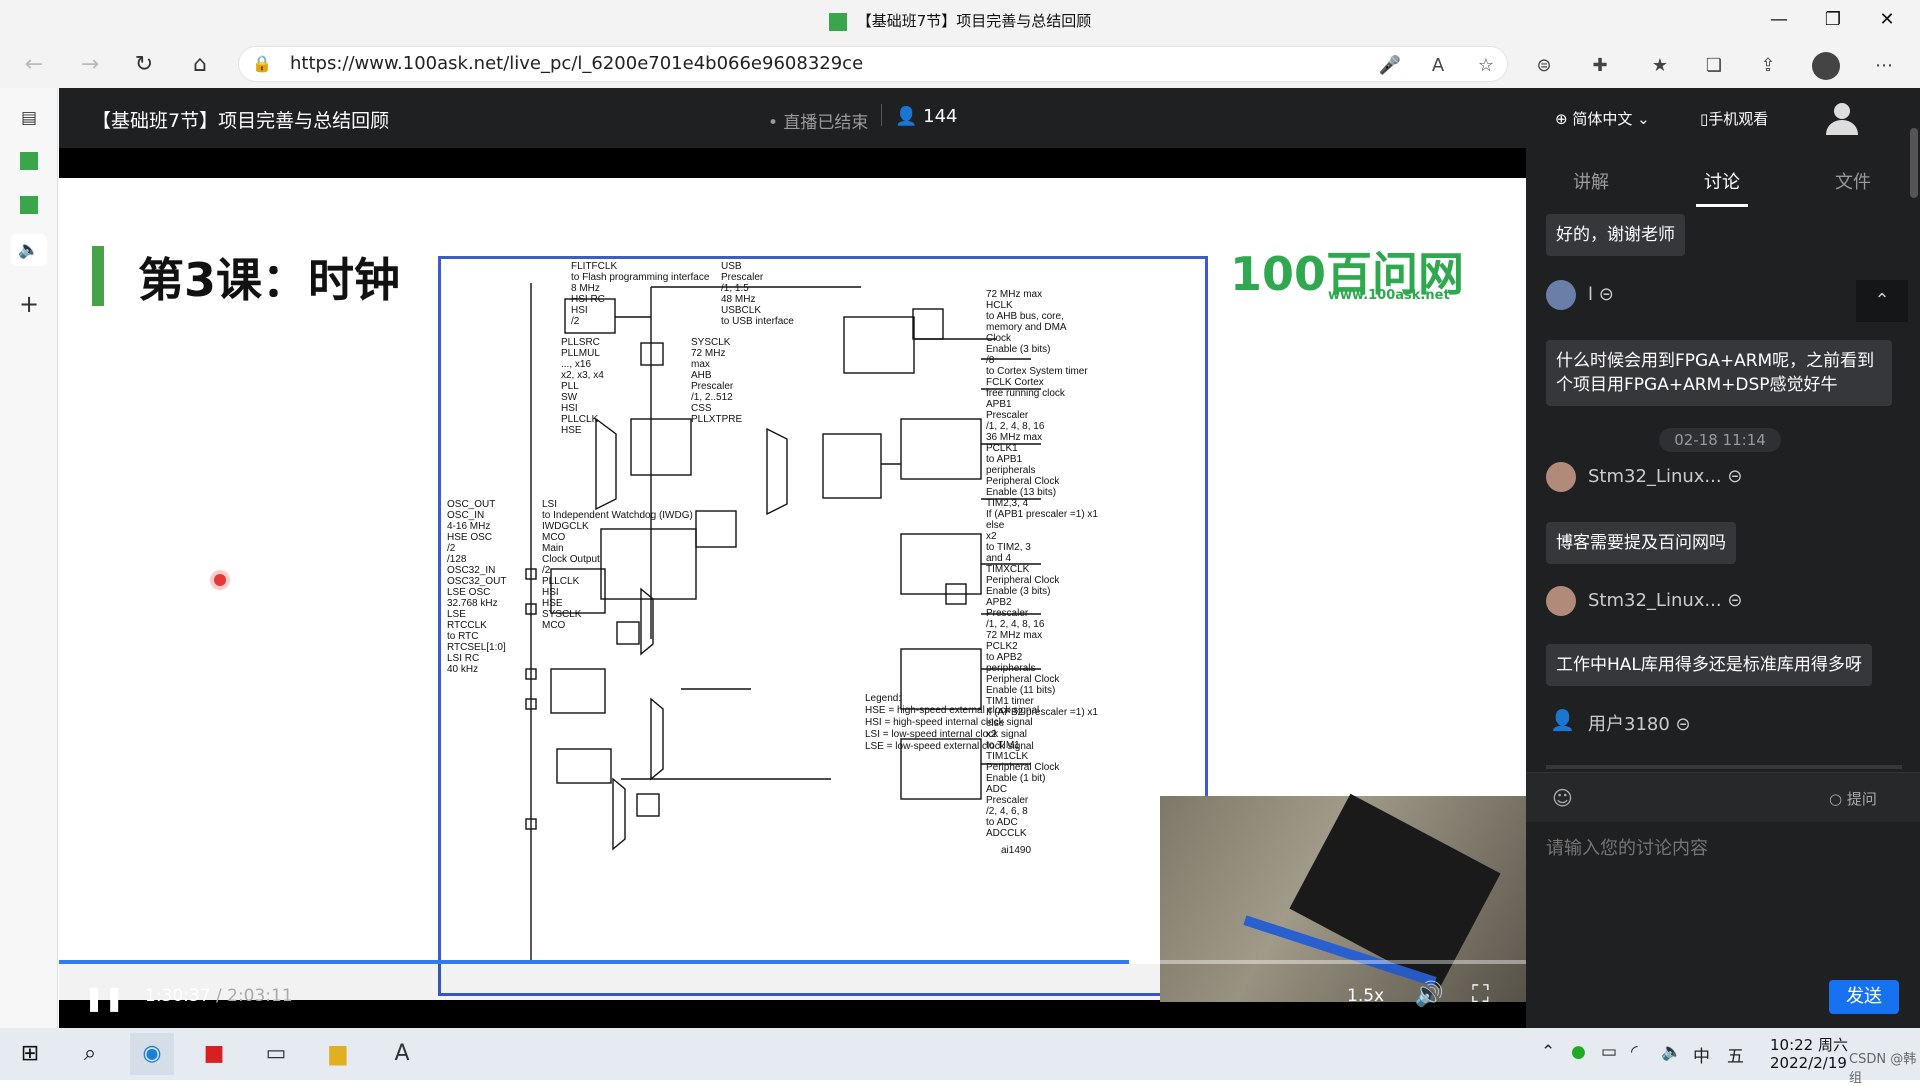  Describe the element at coordinates (1600, 66) in the screenshot. I see `puzzle-icon: ✚` at that location.